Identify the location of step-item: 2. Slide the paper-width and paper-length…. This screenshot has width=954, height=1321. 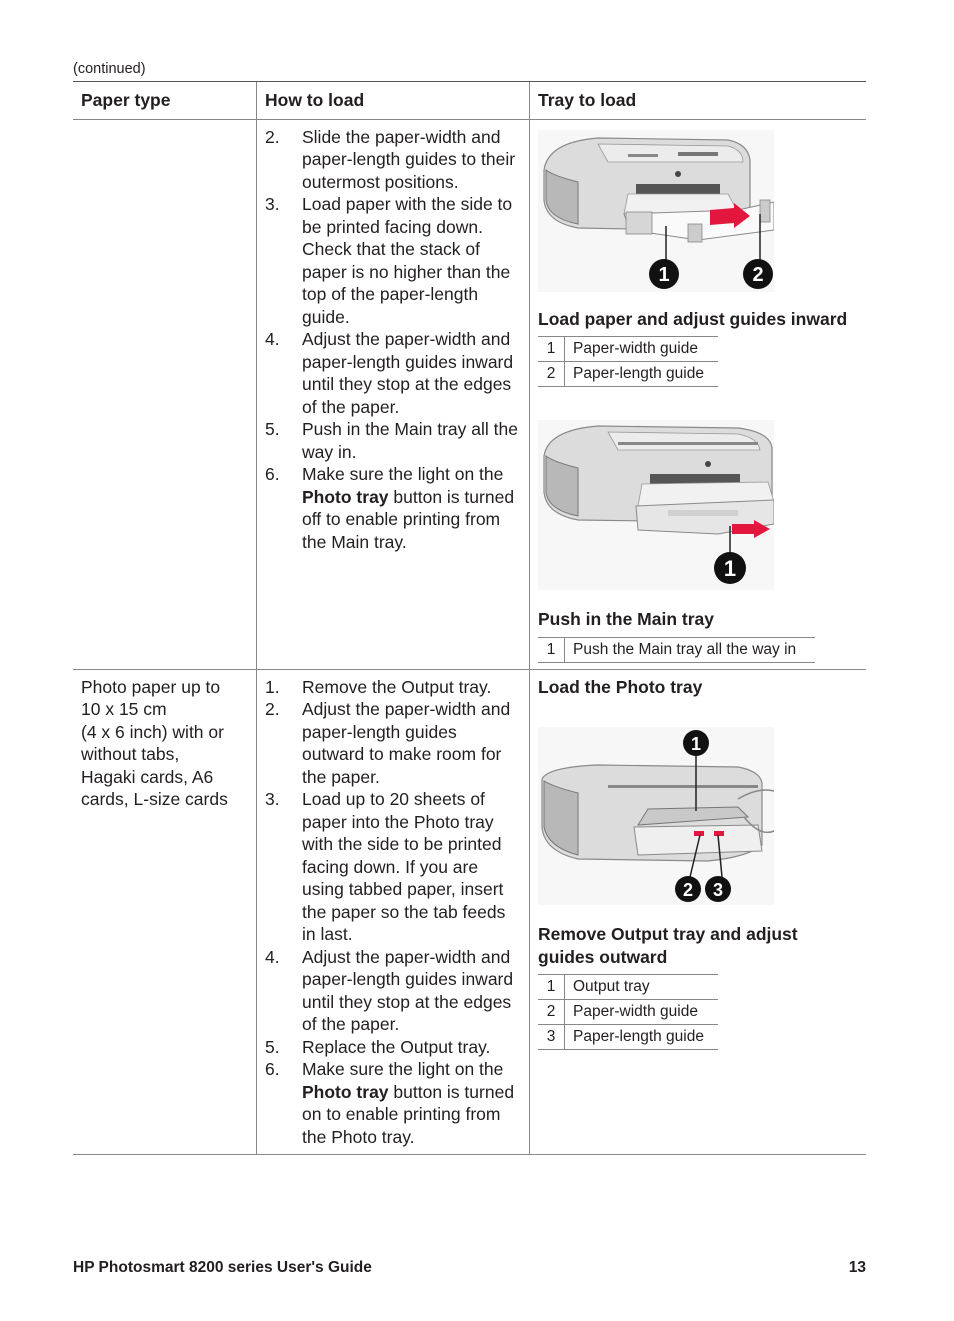
(393, 160).